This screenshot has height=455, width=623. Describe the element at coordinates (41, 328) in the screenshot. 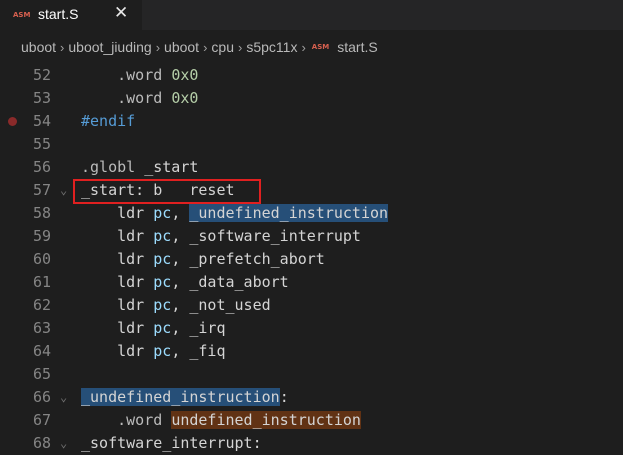

I see `line-number: 63` at that location.